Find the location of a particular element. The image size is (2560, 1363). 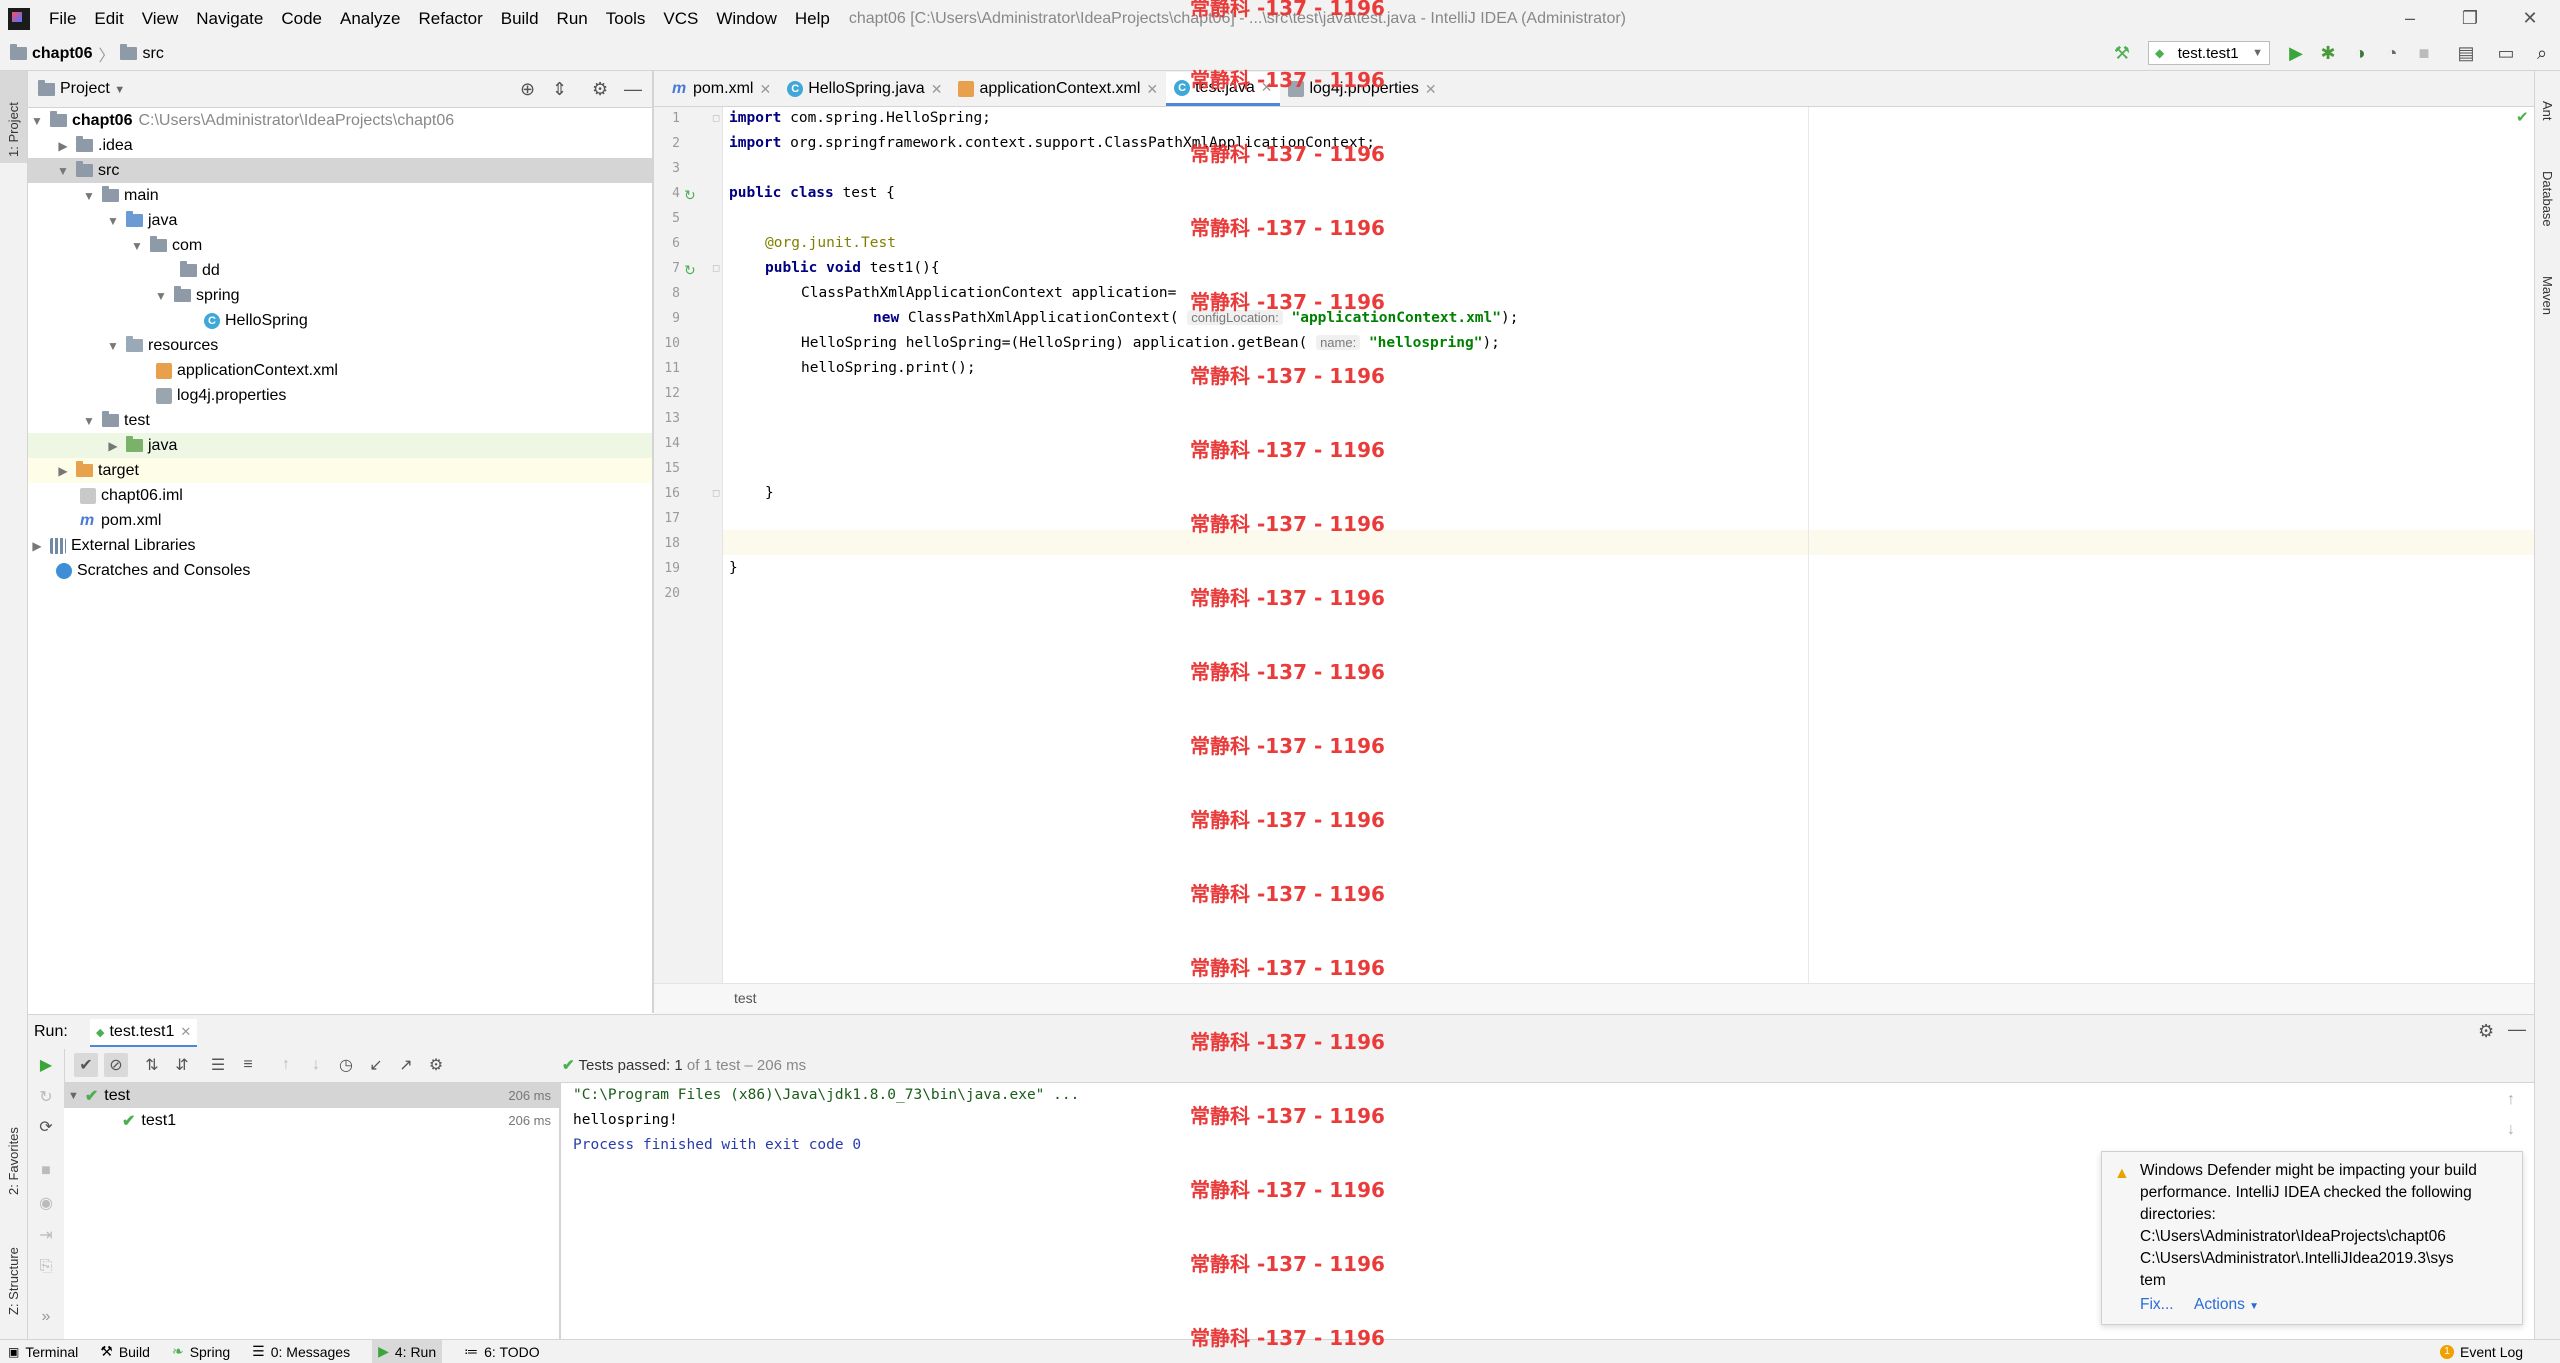

toolwindow-messages: ☰ 0: Messages is located at coordinates (301, 1351).